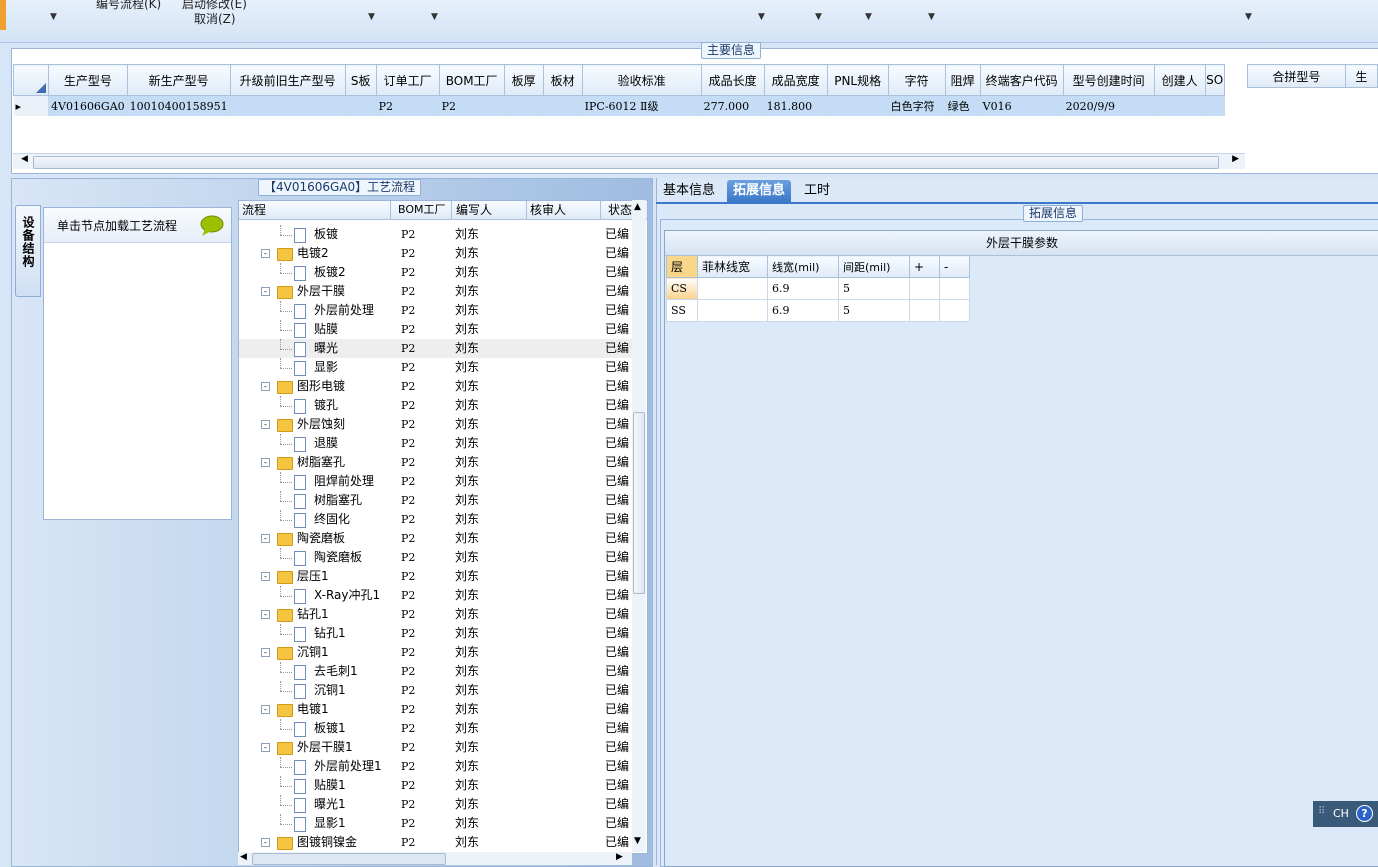 The image size is (1378, 867). I want to click on tab-basic-info: 基本信息, so click(689, 191).